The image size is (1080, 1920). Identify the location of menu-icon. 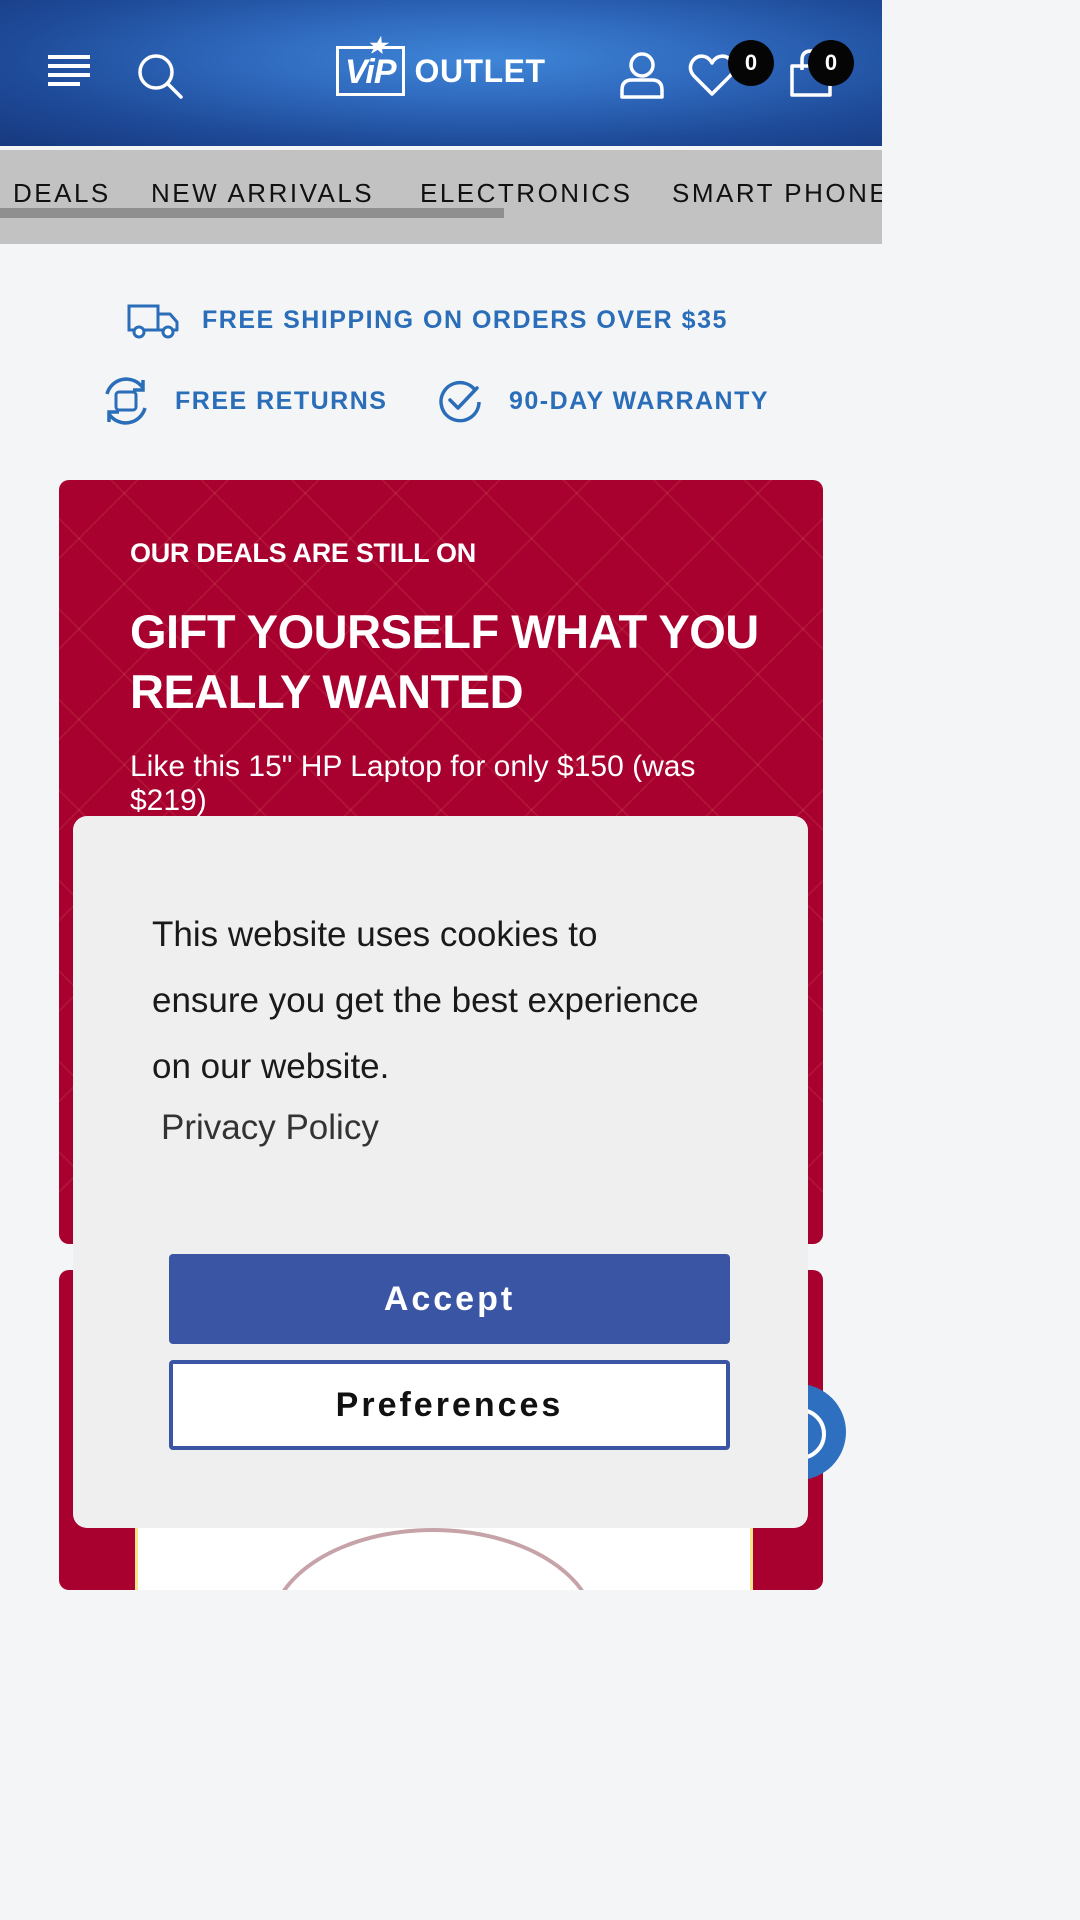
(69, 73).